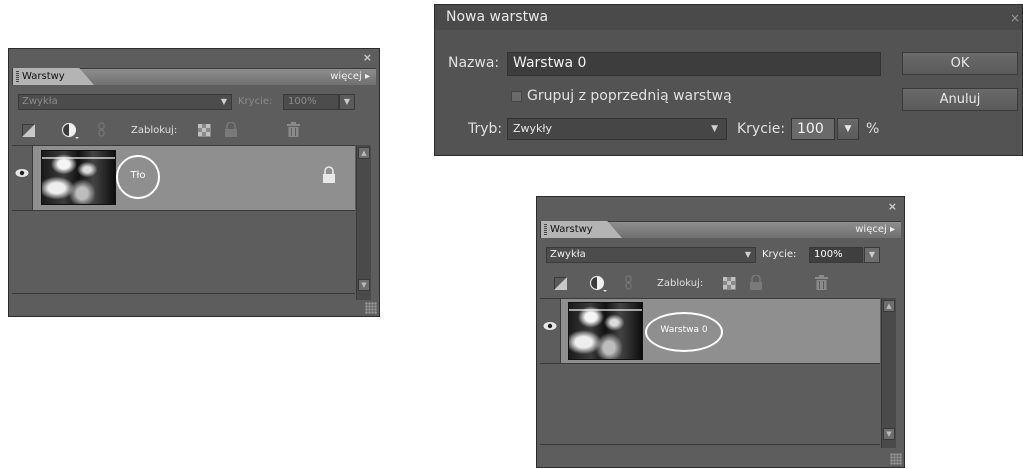 Image resolution: width=1023 pixels, height=469 pixels. I want to click on dialog-close-button: ×, so click(1015, 18).